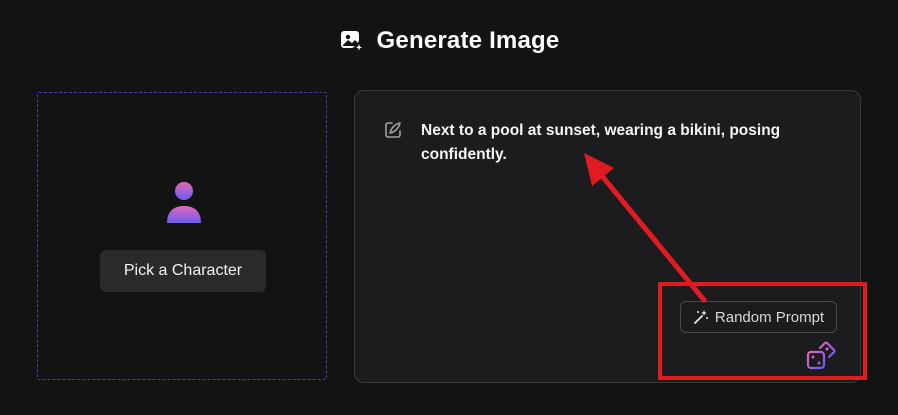  What do you see at coordinates (184, 203) in the screenshot?
I see `user-avatar-icon` at bounding box center [184, 203].